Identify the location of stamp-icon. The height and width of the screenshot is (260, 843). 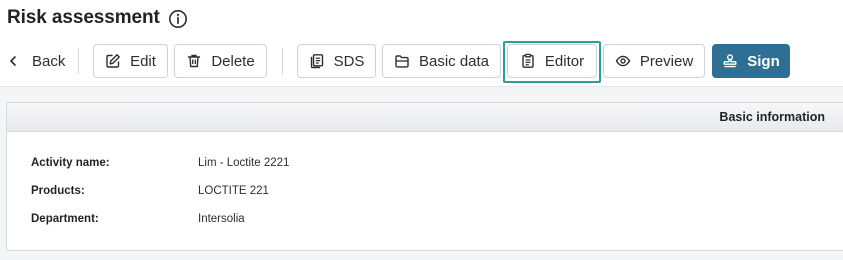
(730, 61).